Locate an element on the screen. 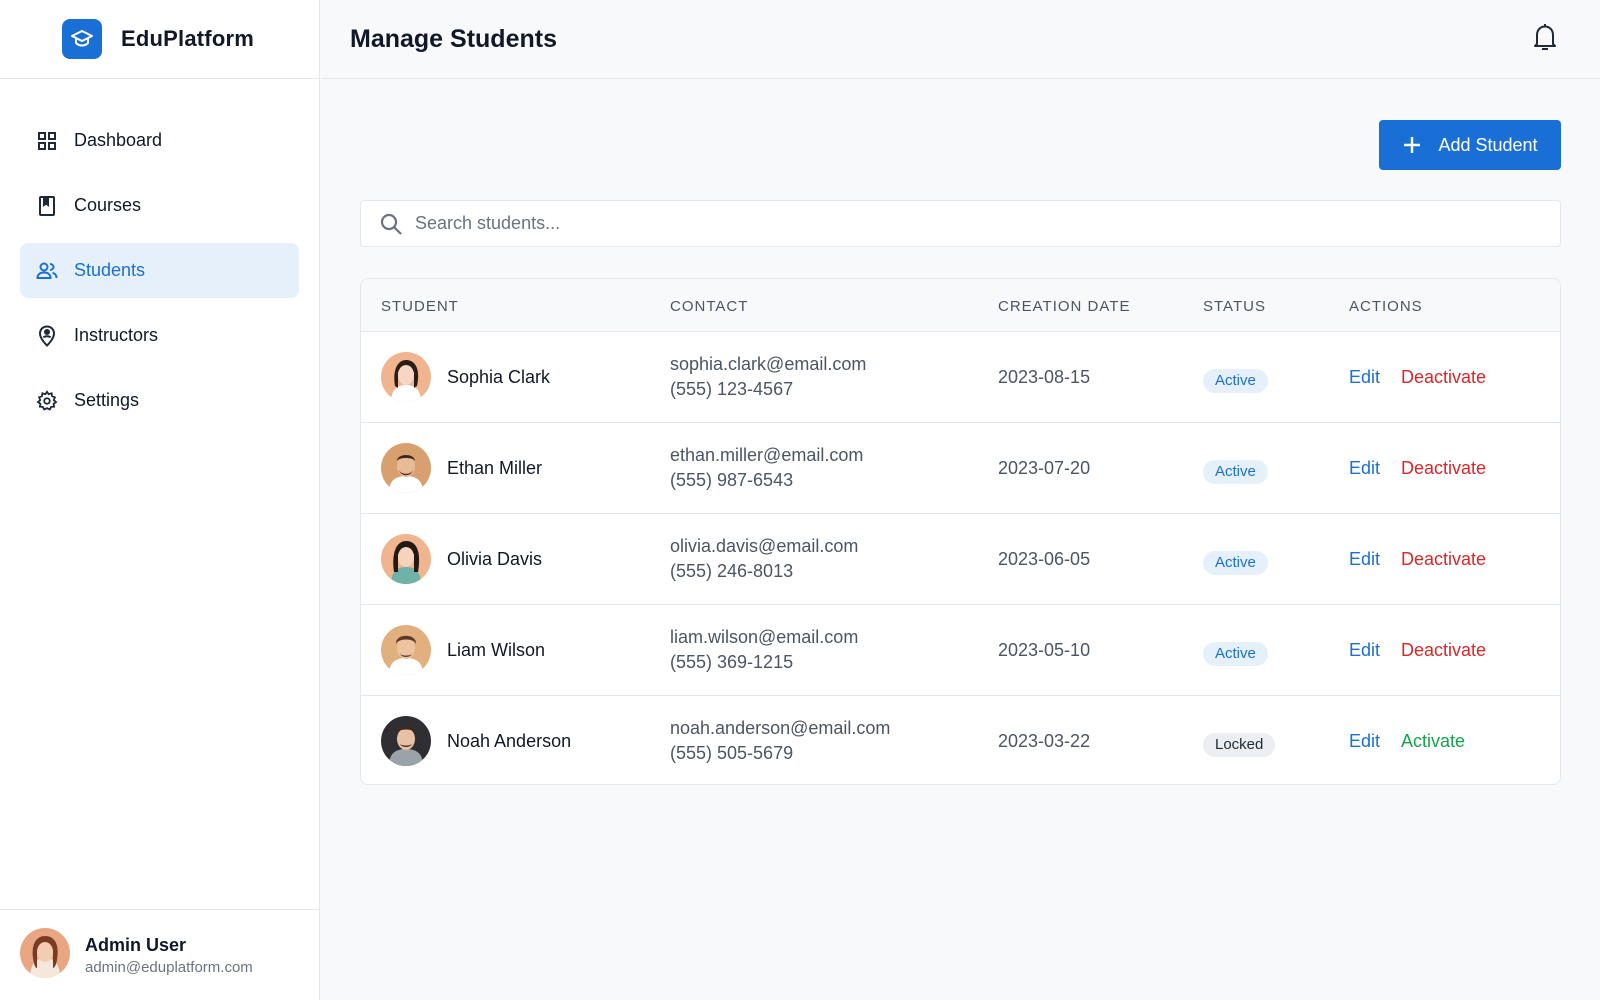 The height and width of the screenshot is (1000, 1600). column-header-actions: ACTIONS is located at coordinates (1386, 306).